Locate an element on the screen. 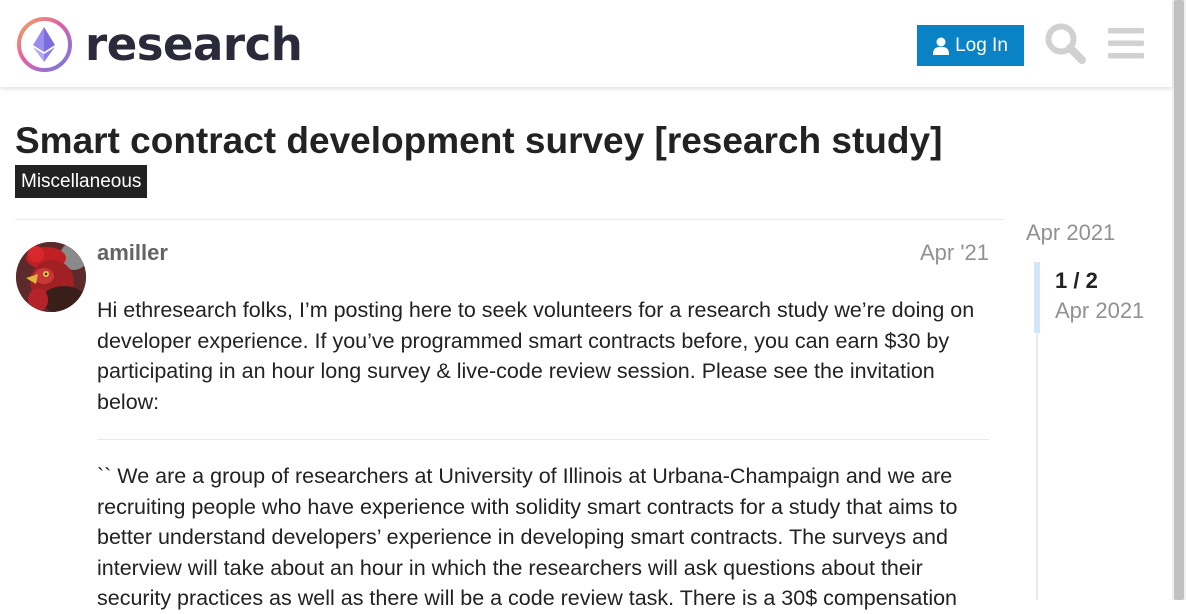 The width and height of the screenshot is (1186, 614). avatar is located at coordinates (51, 277).